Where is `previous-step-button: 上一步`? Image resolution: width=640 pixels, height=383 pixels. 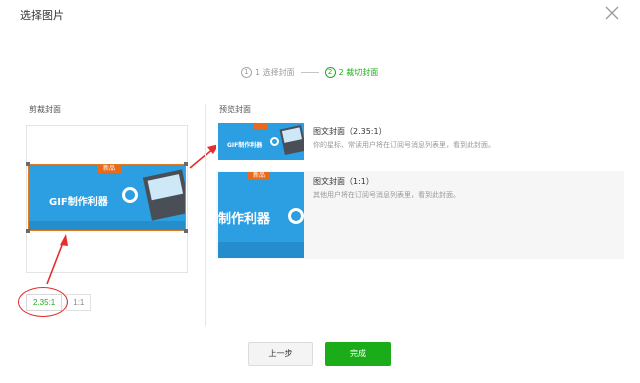
previous-step-button: 上一步 is located at coordinates (280, 354).